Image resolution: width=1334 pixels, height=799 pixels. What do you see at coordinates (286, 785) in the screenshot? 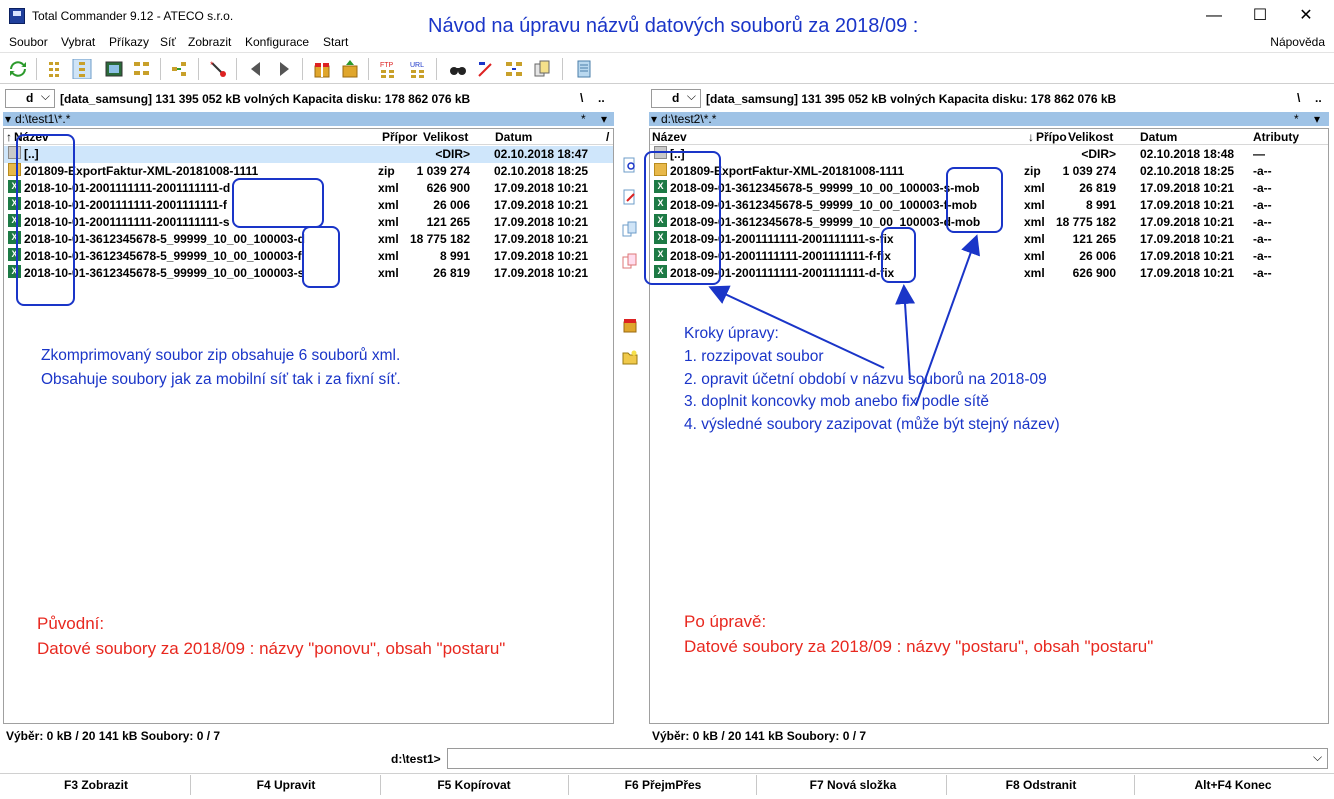
I see `f4-edit-button: F4 Upravit` at bounding box center [286, 785].